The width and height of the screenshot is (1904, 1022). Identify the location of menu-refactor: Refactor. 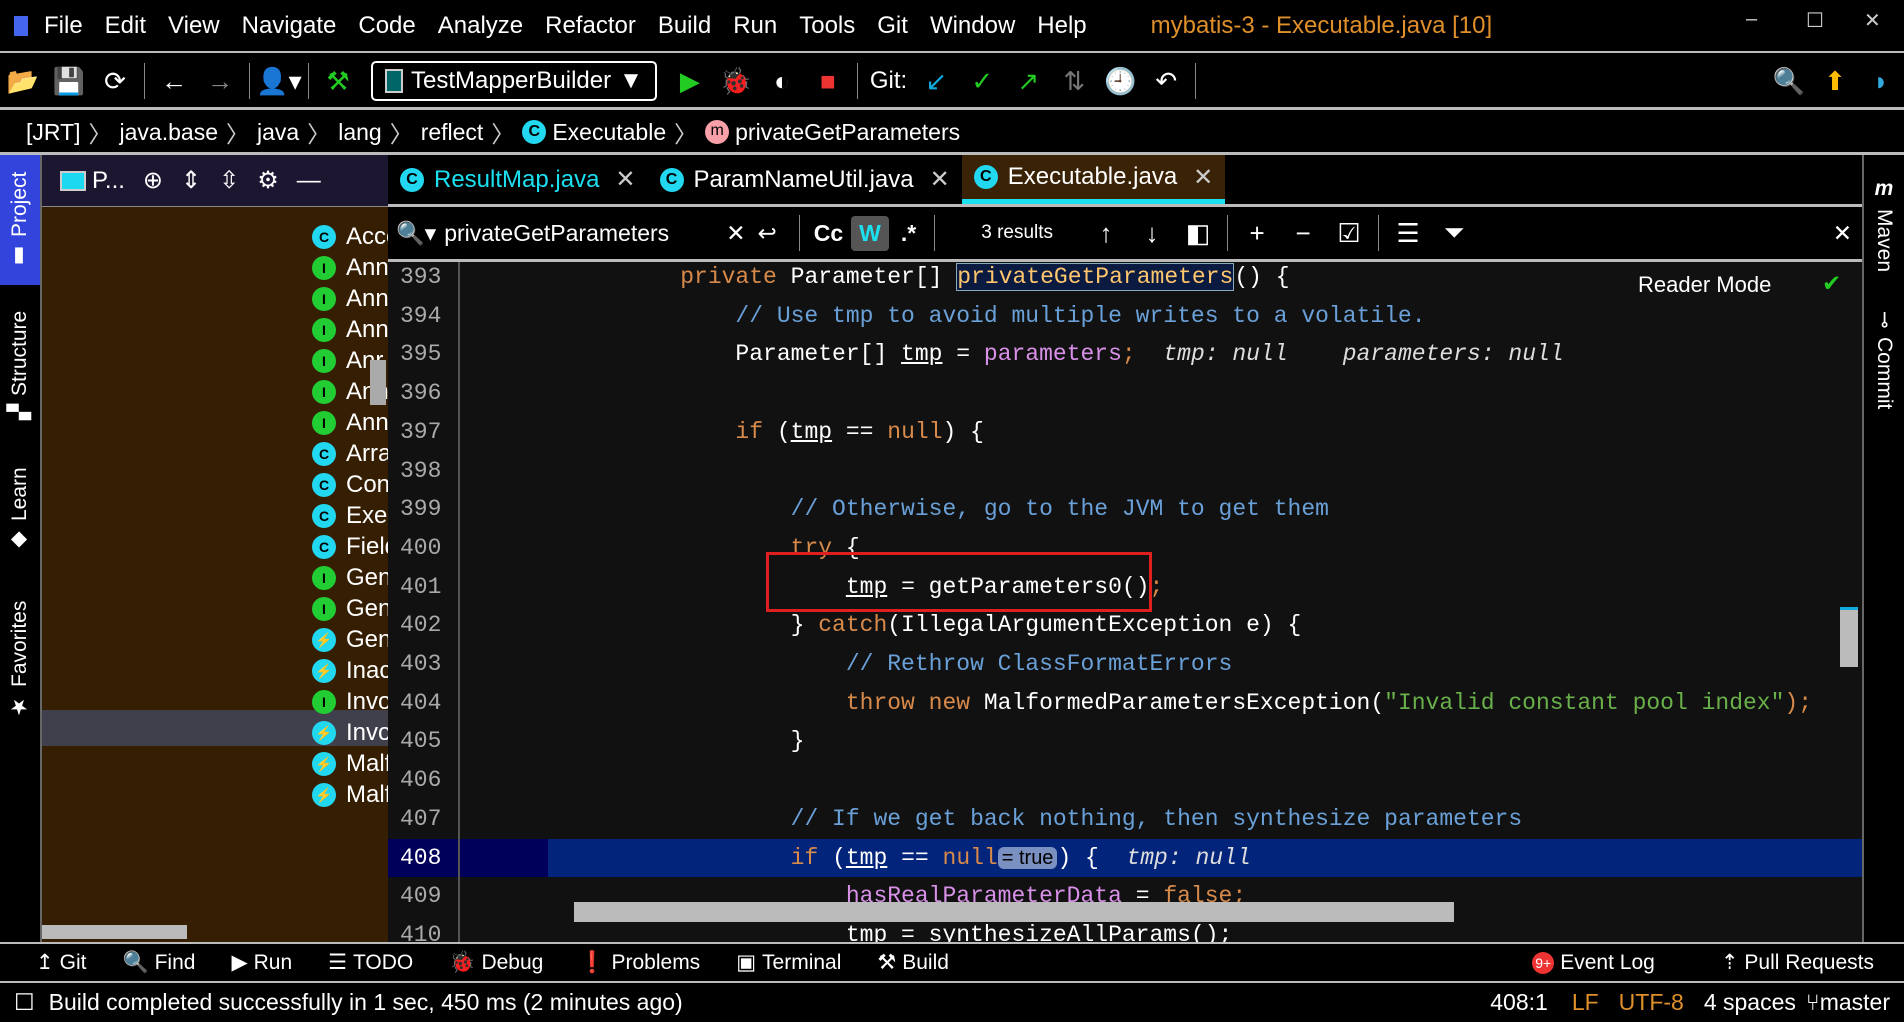
(590, 25).